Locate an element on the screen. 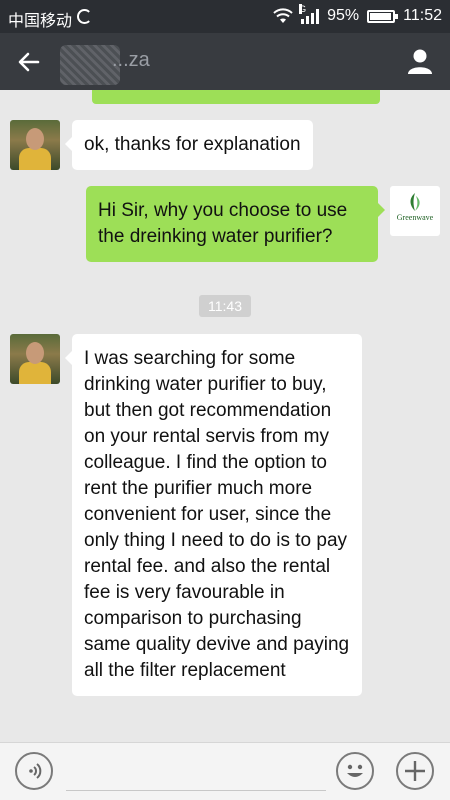  status-bar: 中国移动 G 95% 11:52 is located at coordinates (225, 16).